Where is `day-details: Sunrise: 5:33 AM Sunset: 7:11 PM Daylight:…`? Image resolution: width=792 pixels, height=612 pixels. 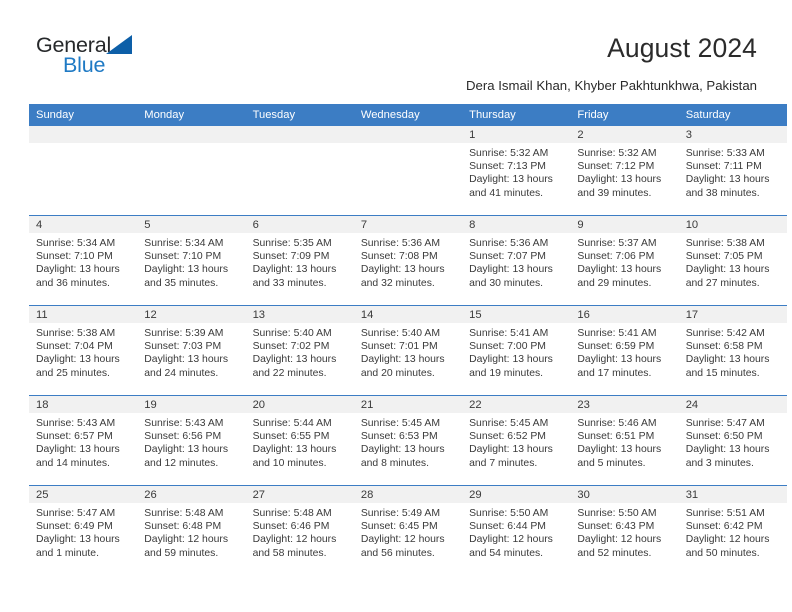
day-details: Sunrise: 5:33 AM Sunset: 7:11 PM Daylight:… is located at coordinates (733, 171).